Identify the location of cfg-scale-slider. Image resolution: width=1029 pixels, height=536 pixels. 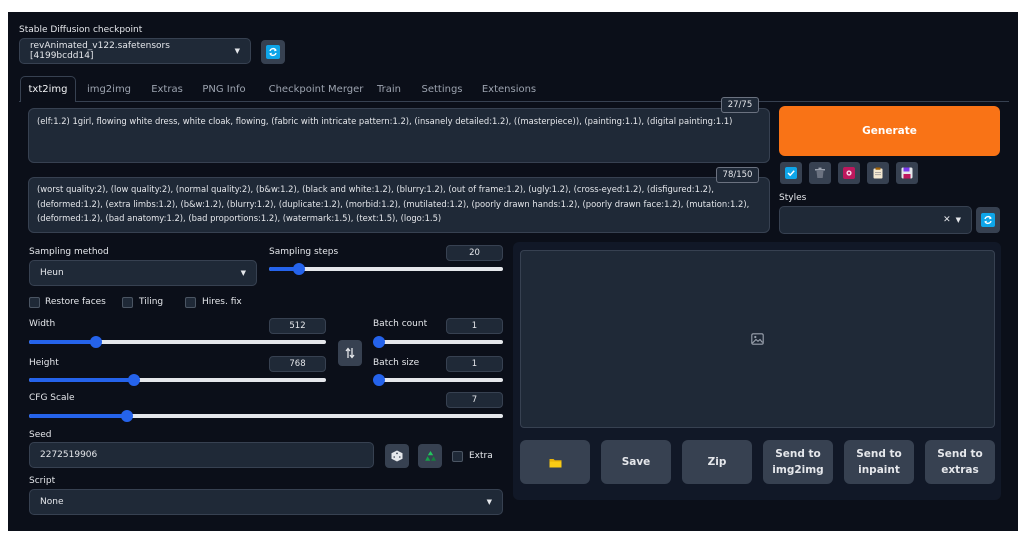
(266, 416).